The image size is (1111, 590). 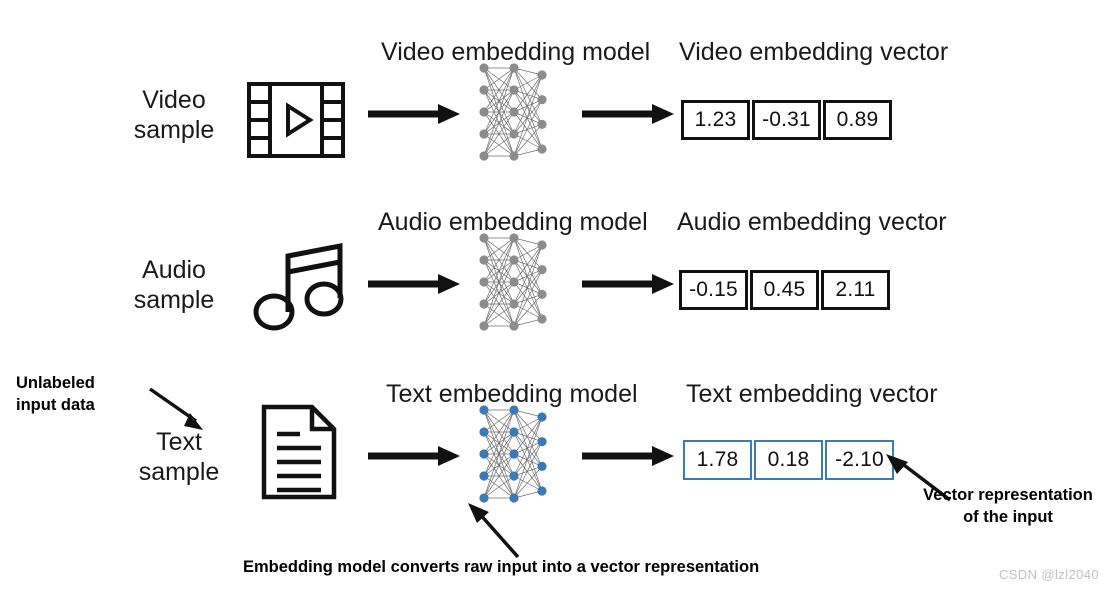 I want to click on vector-cell: 1.23, so click(x=715, y=120).